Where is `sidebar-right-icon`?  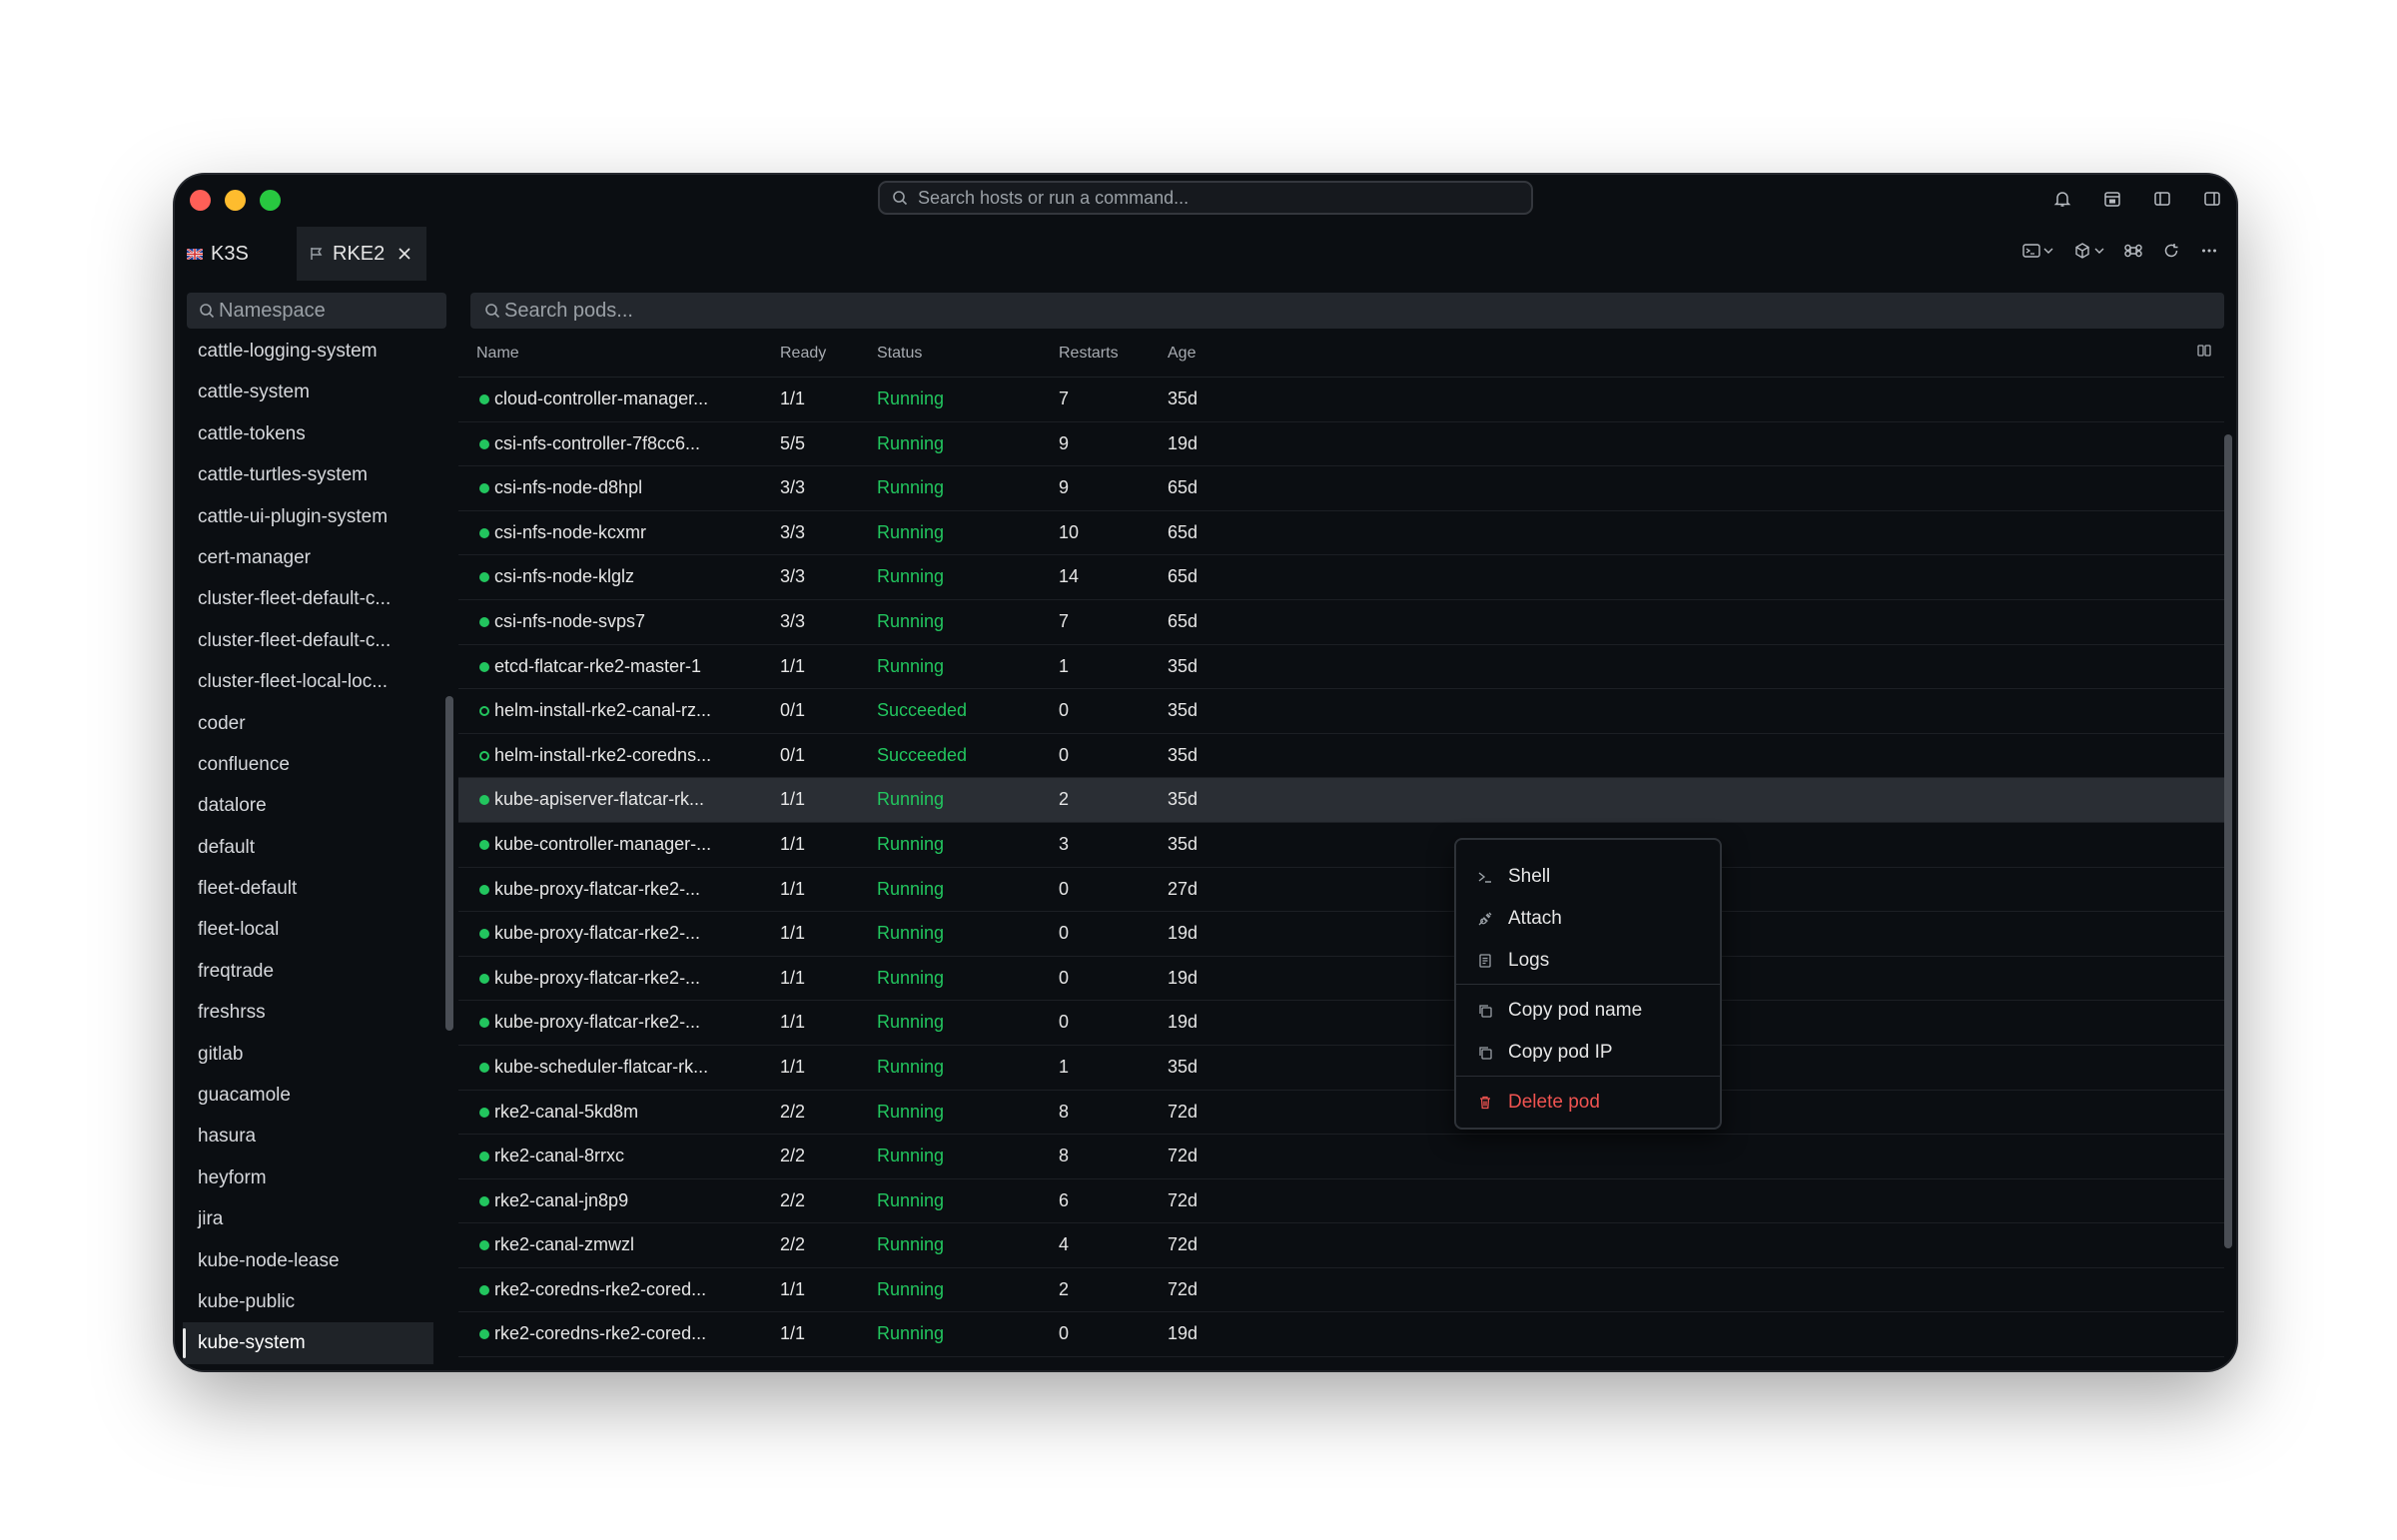
sidebar-right-icon is located at coordinates (2212, 199).